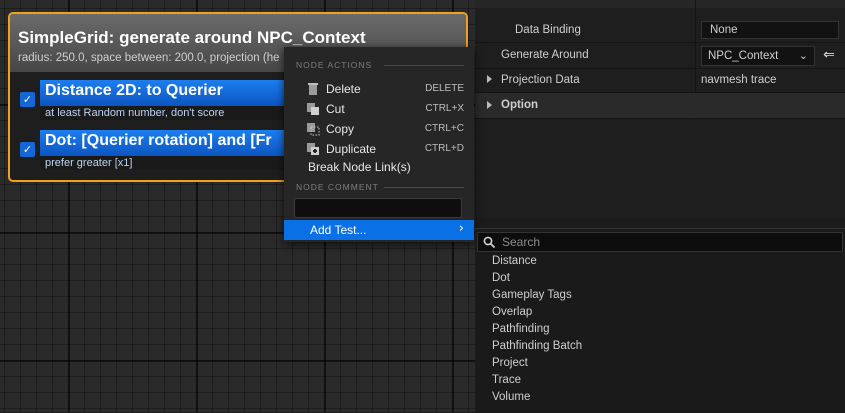  I want to click on submenu-item-label: Dot, so click(501, 278).